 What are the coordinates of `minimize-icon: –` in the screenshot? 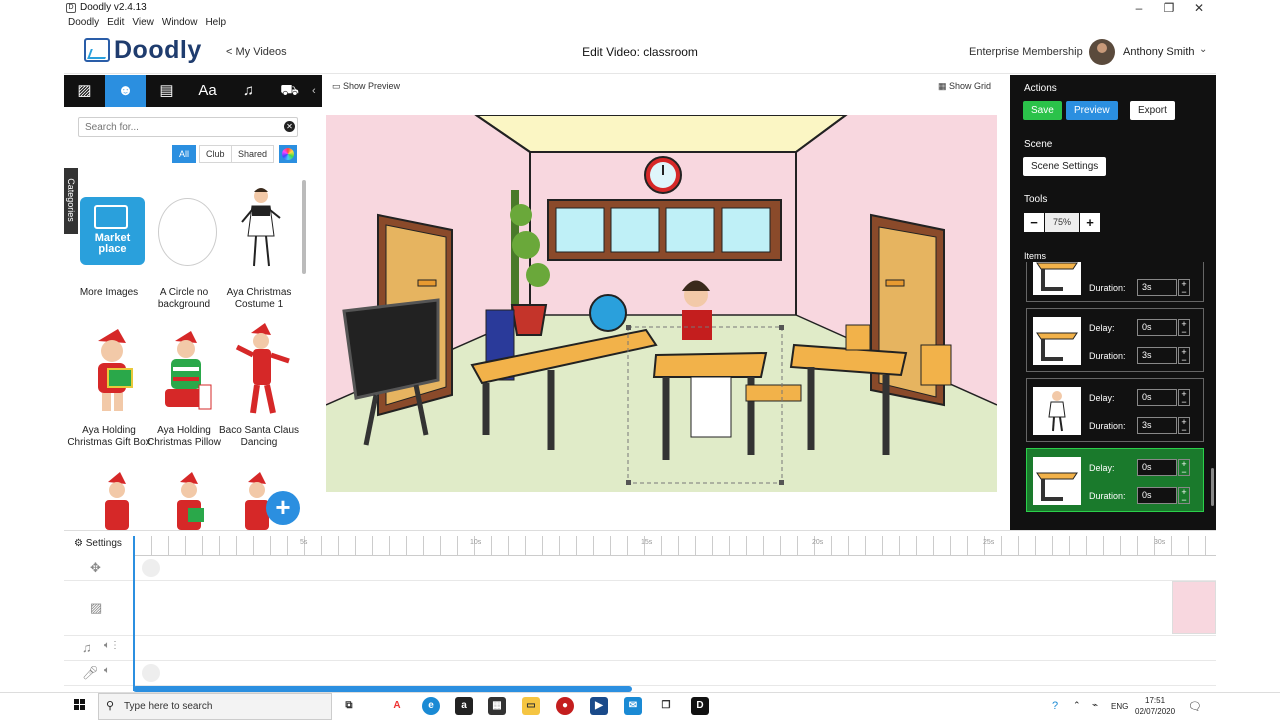 It's located at (1139, 8).